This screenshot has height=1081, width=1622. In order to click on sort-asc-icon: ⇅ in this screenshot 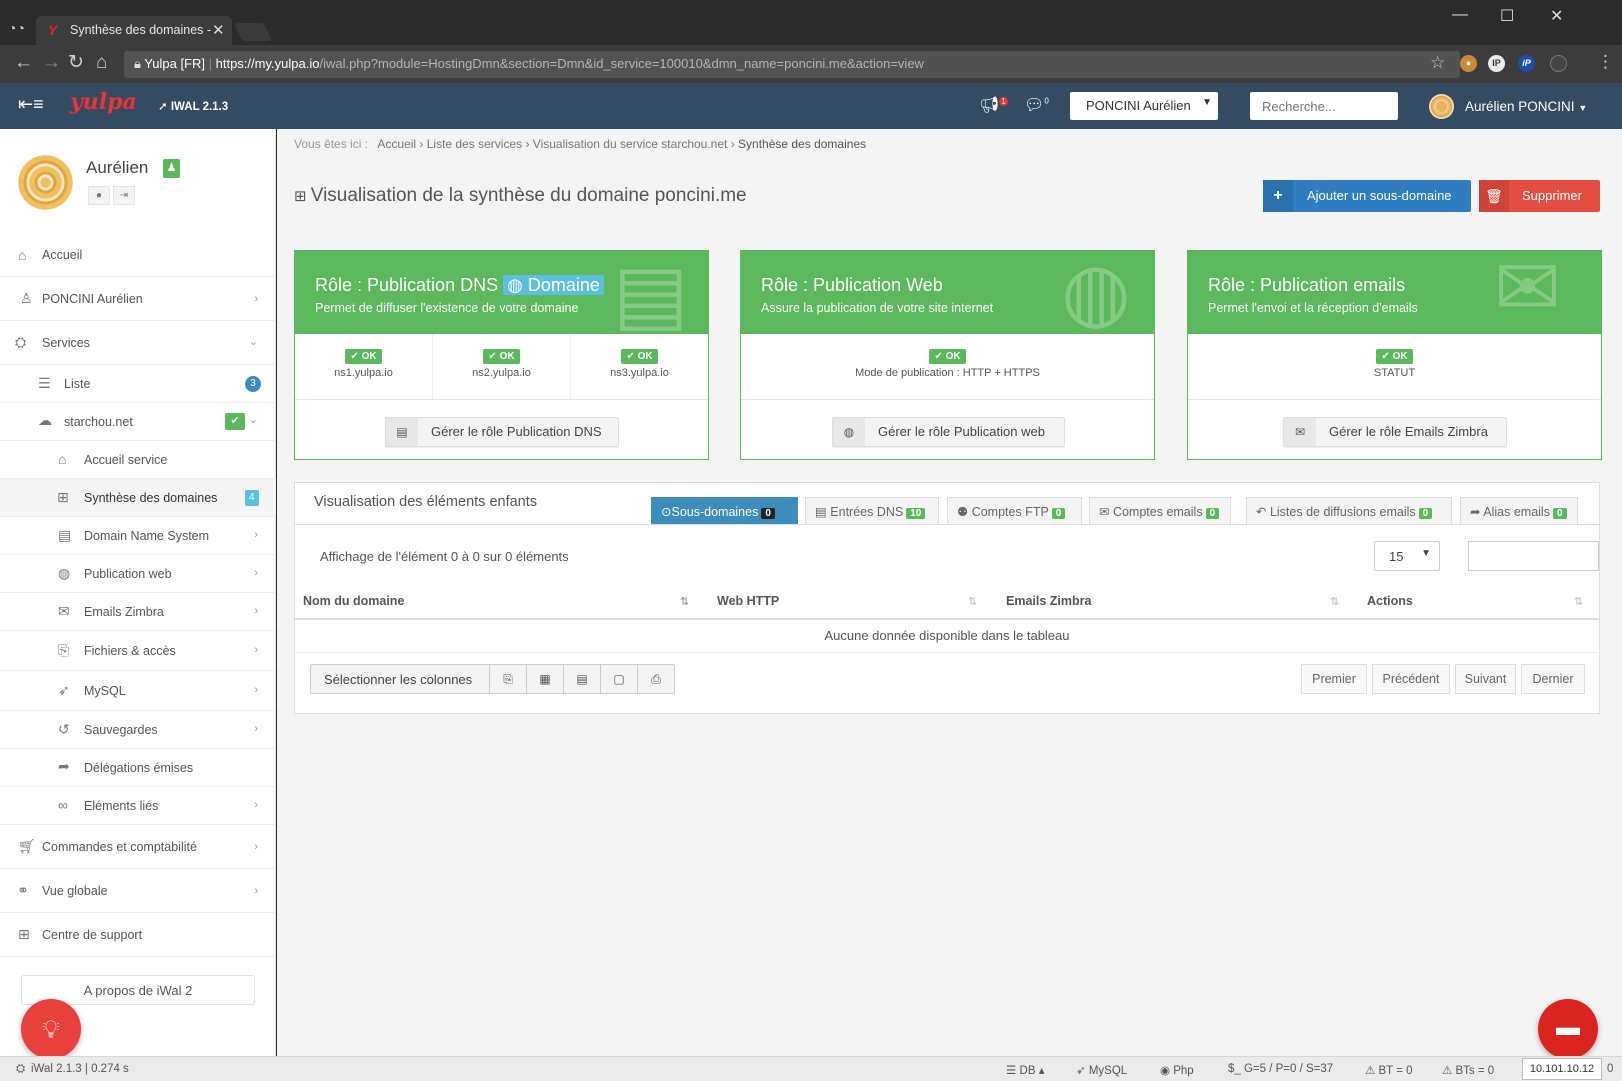, I will do `click(684, 601)`.